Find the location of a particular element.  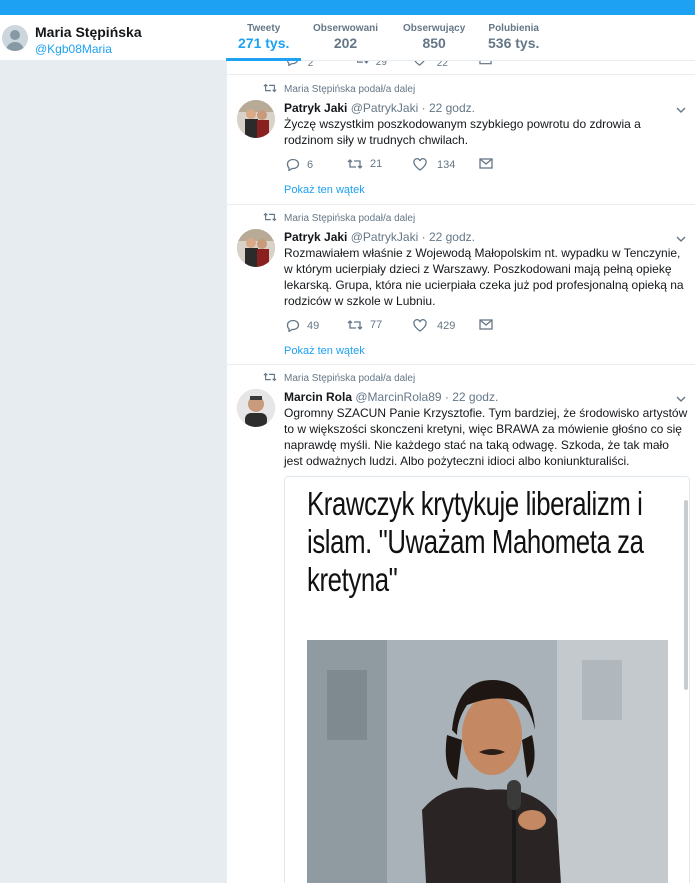

tweet-header: Marcin Rola @MarcinRola89 · 22 godz. is located at coordinates (391, 397).